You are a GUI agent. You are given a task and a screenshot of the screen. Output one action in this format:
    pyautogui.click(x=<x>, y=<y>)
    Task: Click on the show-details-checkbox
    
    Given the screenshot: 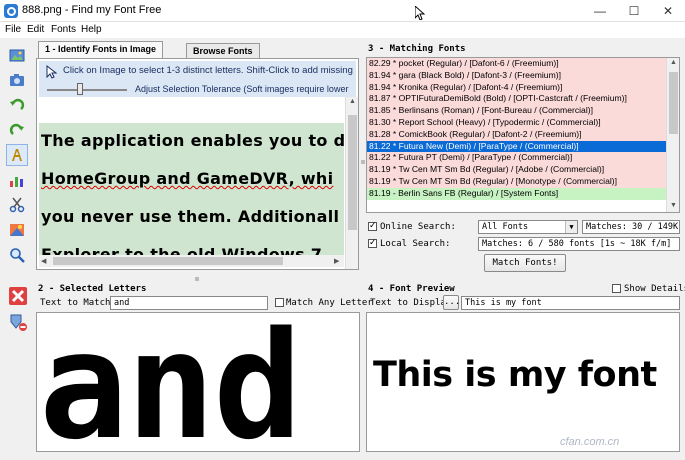 What is the action you would take?
    pyautogui.click(x=616, y=288)
    